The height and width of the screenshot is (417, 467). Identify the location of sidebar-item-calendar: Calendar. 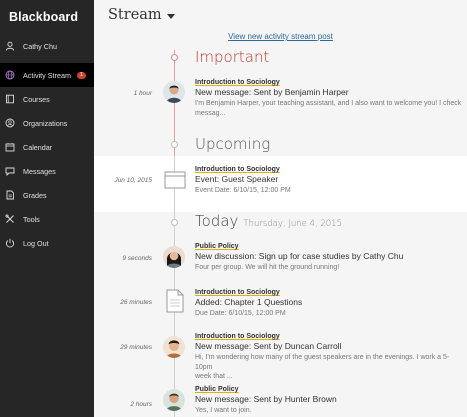
(47, 147).